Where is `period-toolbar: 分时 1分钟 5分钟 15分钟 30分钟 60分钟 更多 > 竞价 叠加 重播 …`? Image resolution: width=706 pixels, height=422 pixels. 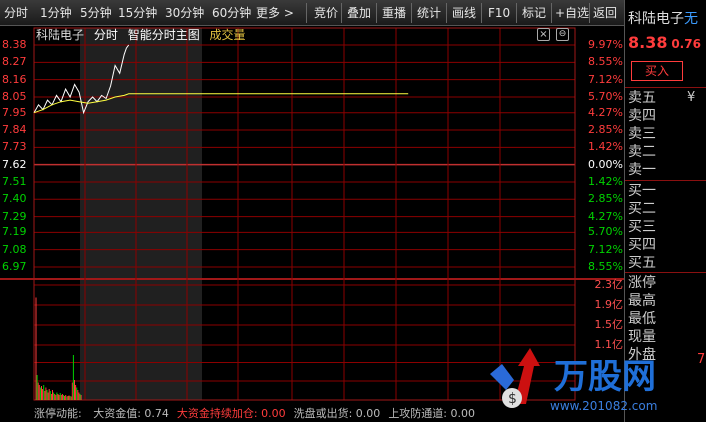
period-toolbar: 分时 1分钟 5分钟 15分钟 30分钟 60分钟 更多 > 竞价 叠加 重播 … is located at coordinates (353, 13).